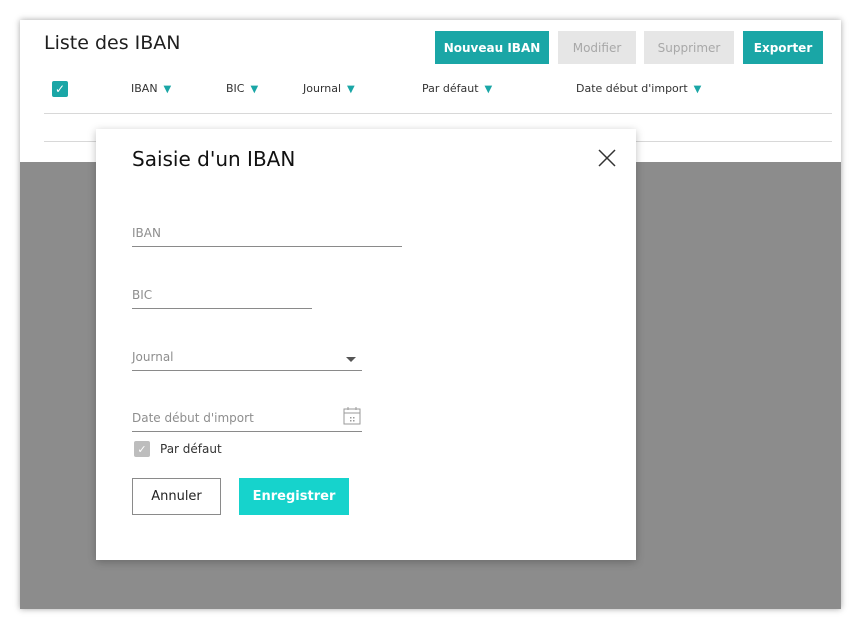 This screenshot has width=861, height=629. What do you see at coordinates (492, 47) in the screenshot?
I see `new-iban-button: Nouveau IBAN` at bounding box center [492, 47].